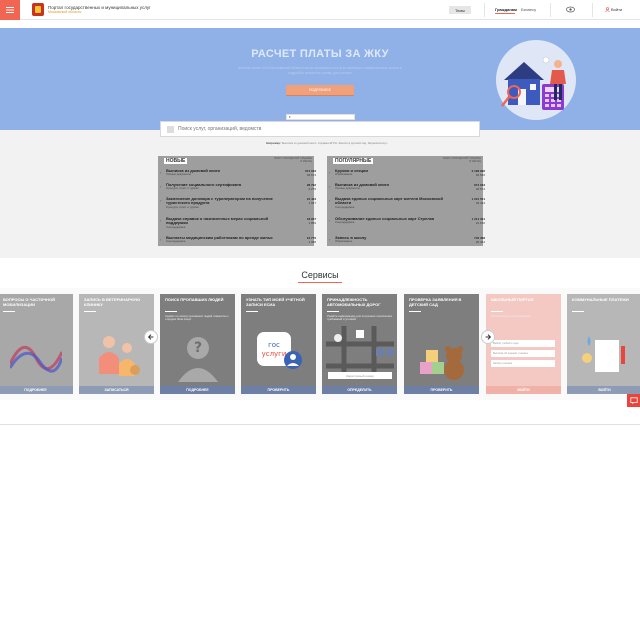 The height and width of the screenshot is (640, 640). What do you see at coordinates (536, 80) in the screenshot?
I see `housing-illustration` at bounding box center [536, 80].